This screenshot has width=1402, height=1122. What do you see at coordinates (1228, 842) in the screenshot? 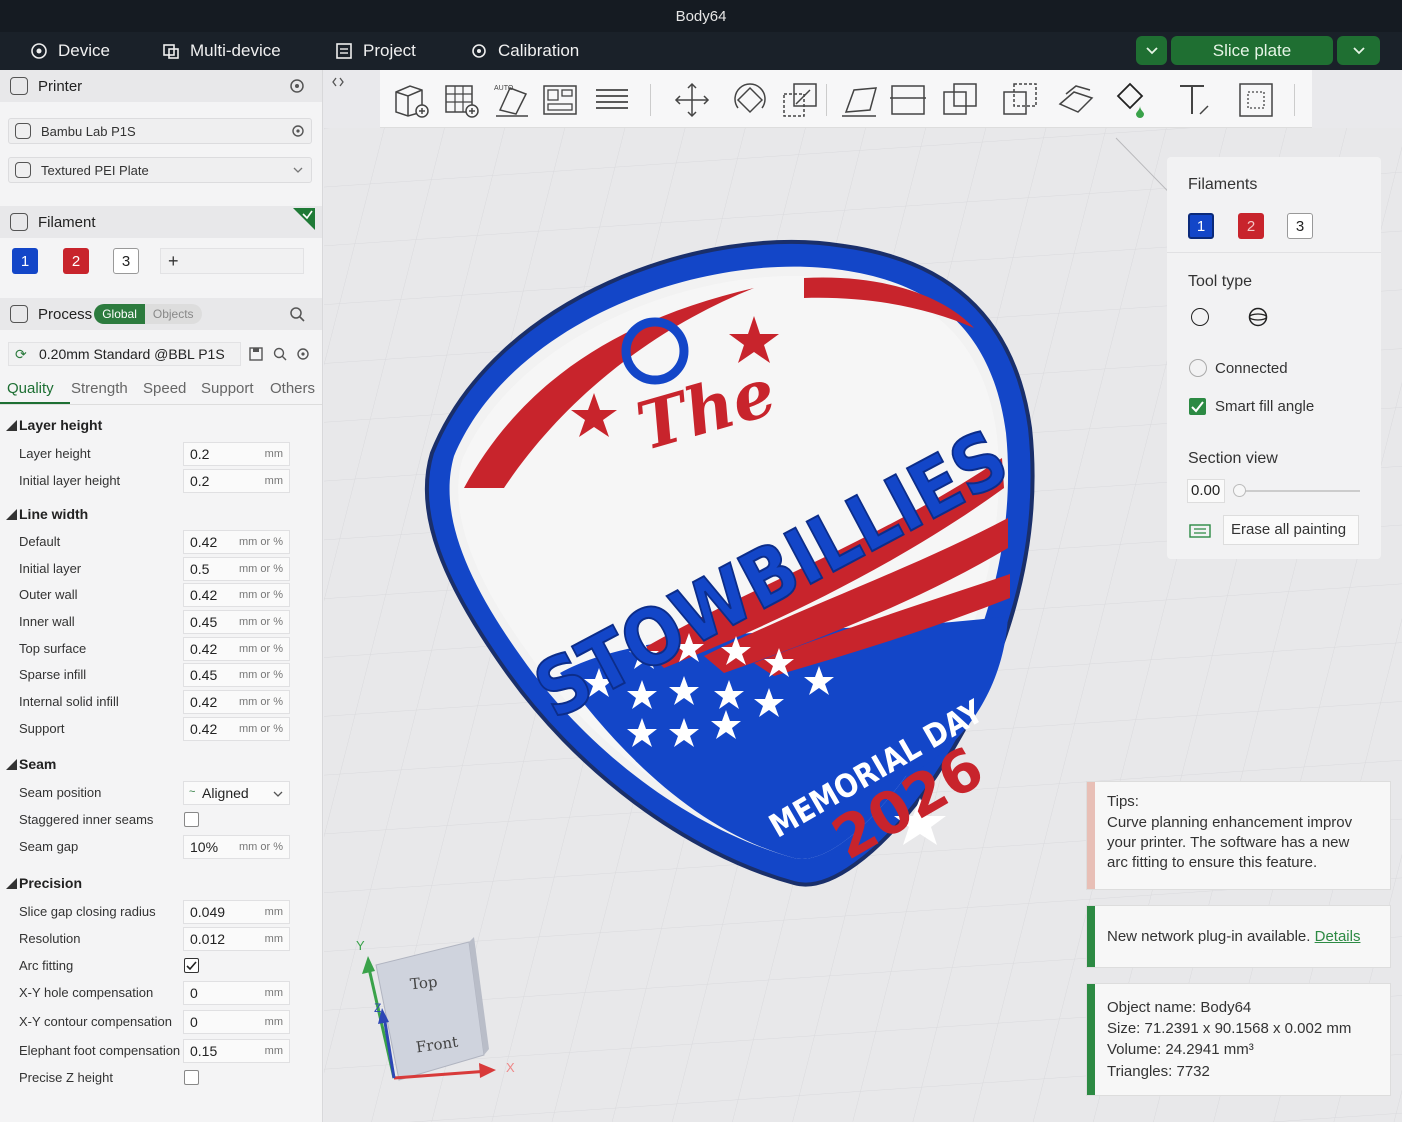
I see `tips-line-2: your printer. The software has a new` at bounding box center [1228, 842].